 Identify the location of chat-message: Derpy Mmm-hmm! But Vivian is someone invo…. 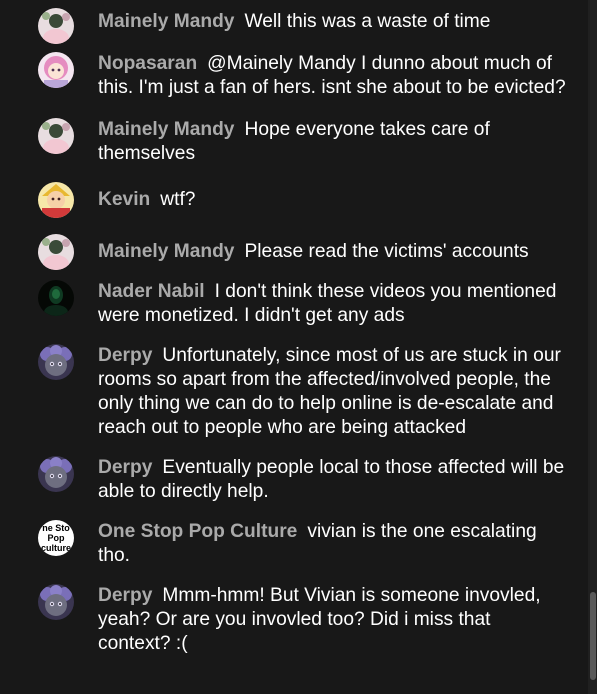
(294, 616).